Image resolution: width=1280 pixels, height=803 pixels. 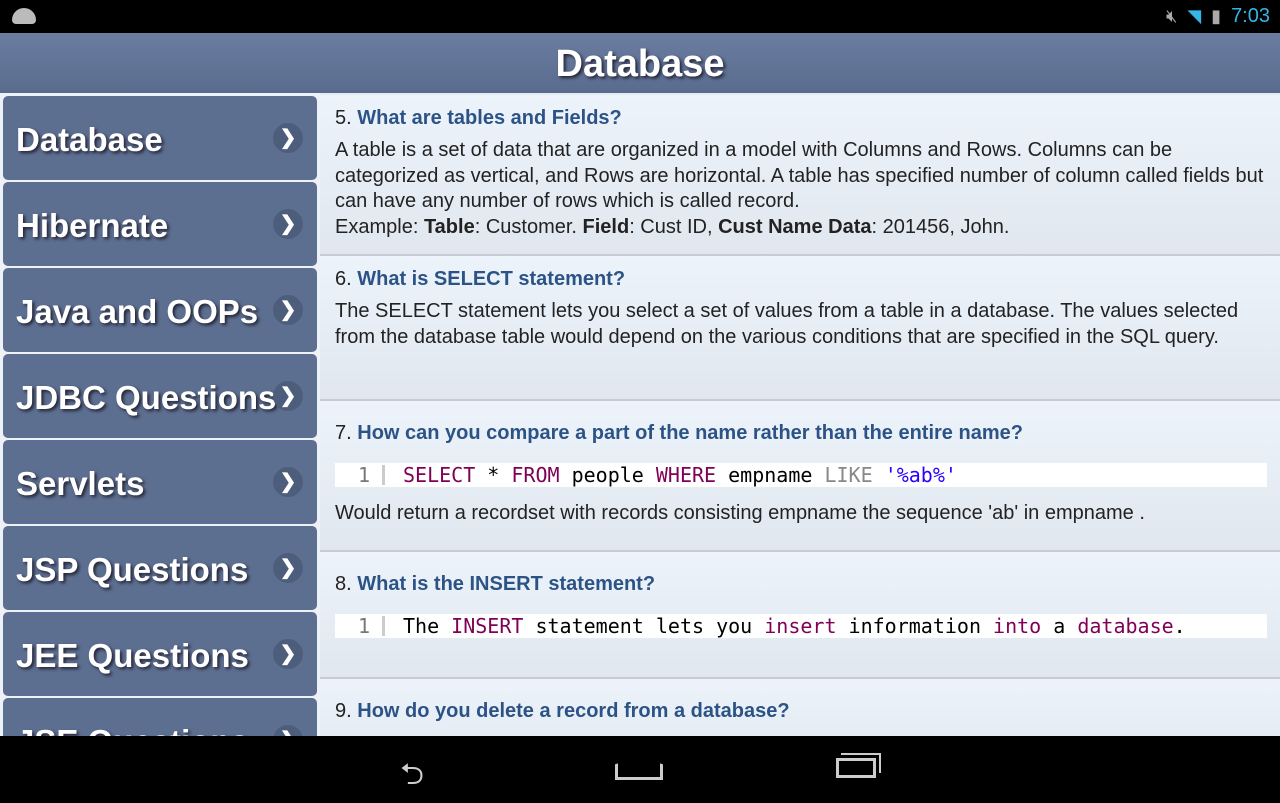 I want to click on code-keyword: insert, so click(x=800, y=626).